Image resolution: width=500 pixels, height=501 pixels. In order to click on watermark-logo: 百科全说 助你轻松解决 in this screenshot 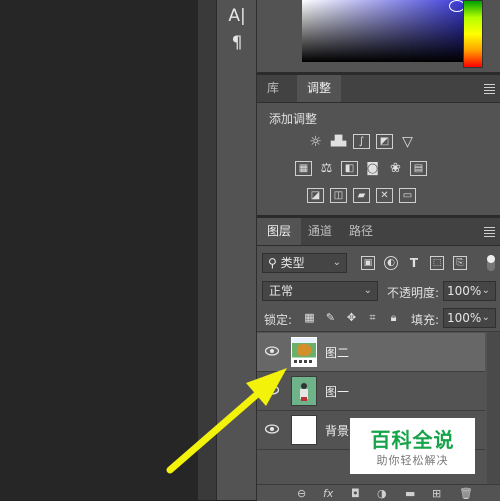, I will do `click(412, 446)`.